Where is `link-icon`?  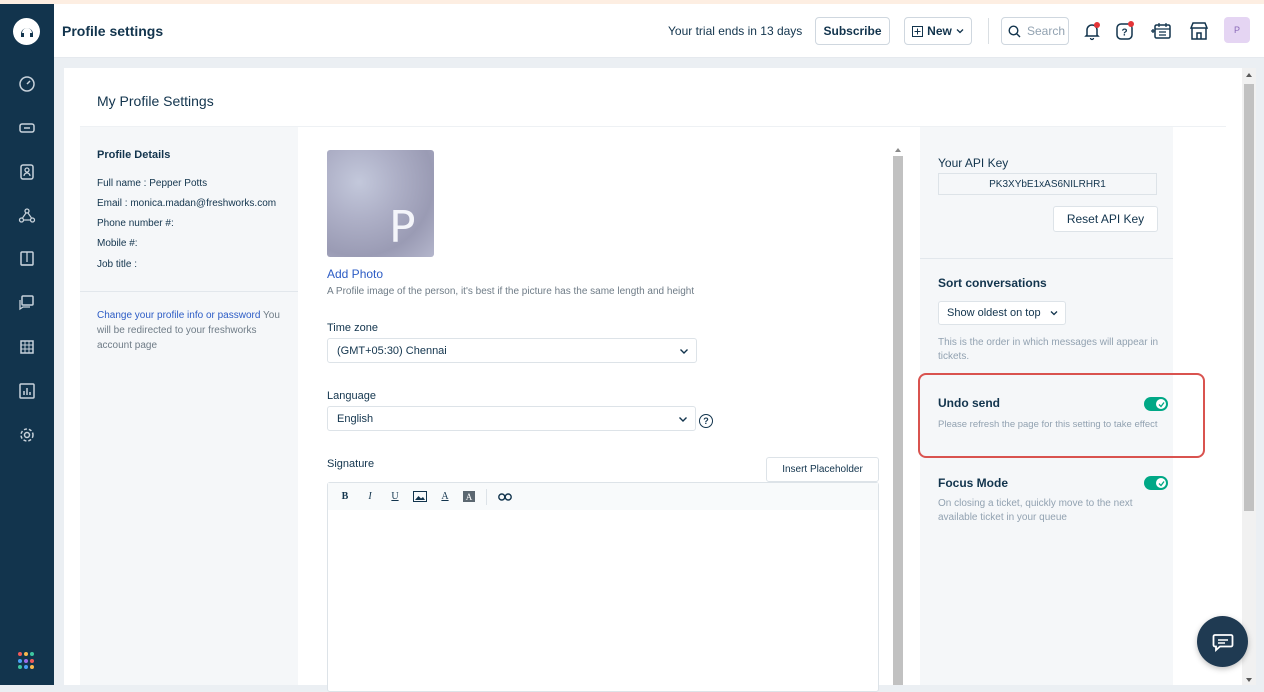
link-icon is located at coordinates (505, 497).